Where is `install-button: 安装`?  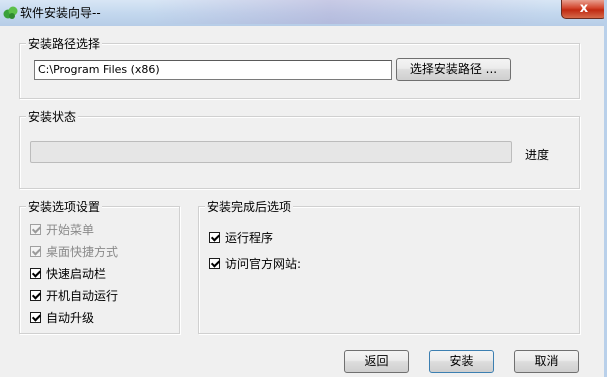 install-button: 安装 is located at coordinates (461, 361).